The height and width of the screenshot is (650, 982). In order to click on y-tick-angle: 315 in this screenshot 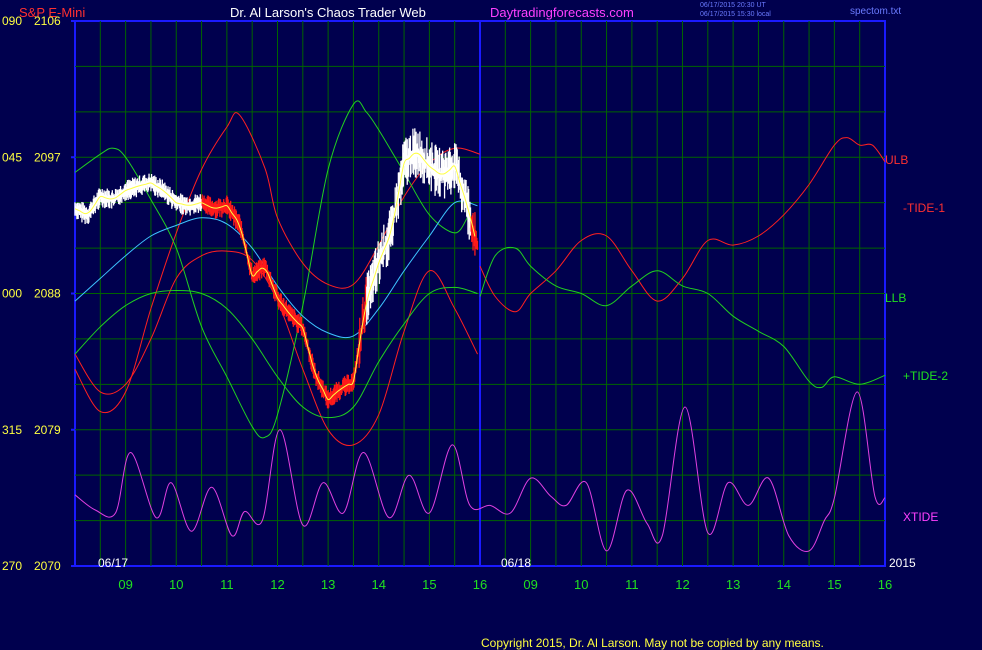, I will do `click(12, 430)`.